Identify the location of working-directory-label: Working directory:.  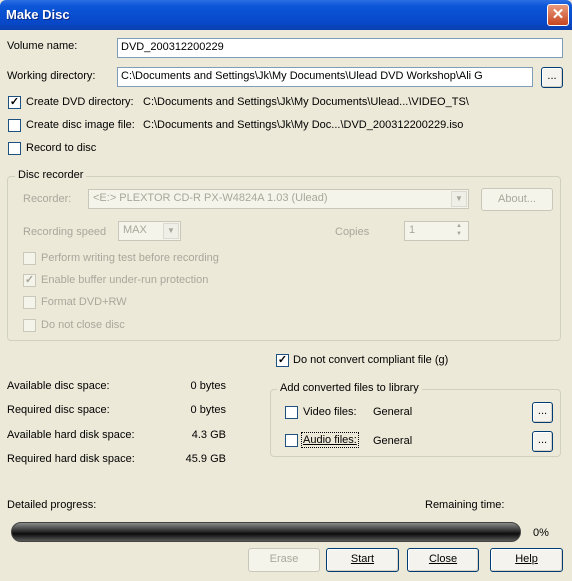
(51, 76).